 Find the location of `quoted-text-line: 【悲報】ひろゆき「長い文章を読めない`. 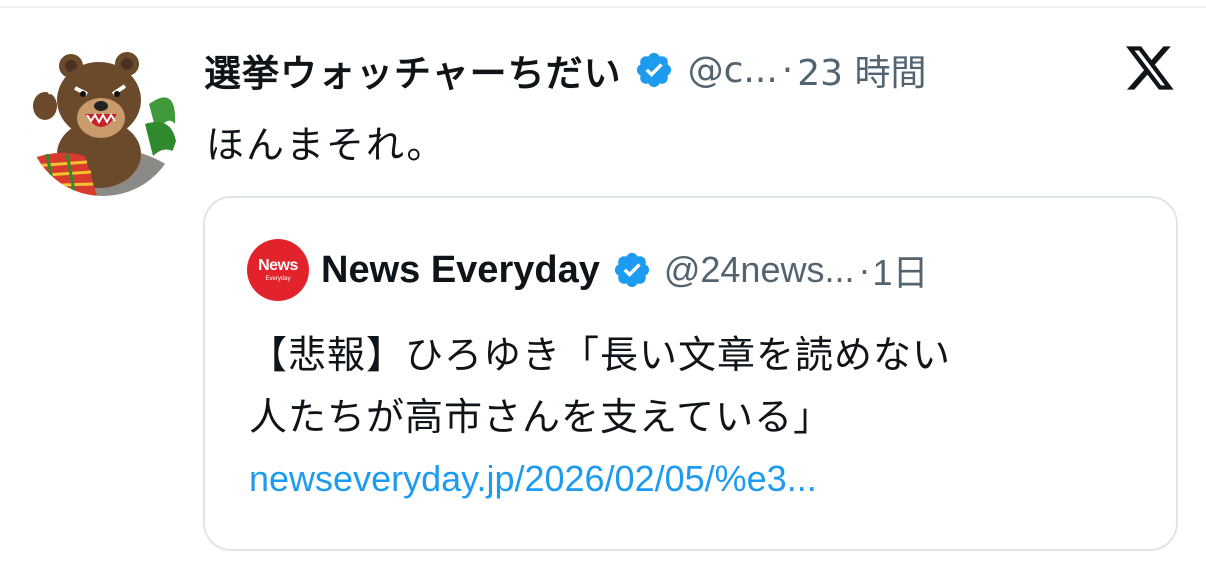

quoted-text-line: 【悲報】ひろゆき「長い文章を読めない is located at coordinates (600, 355).